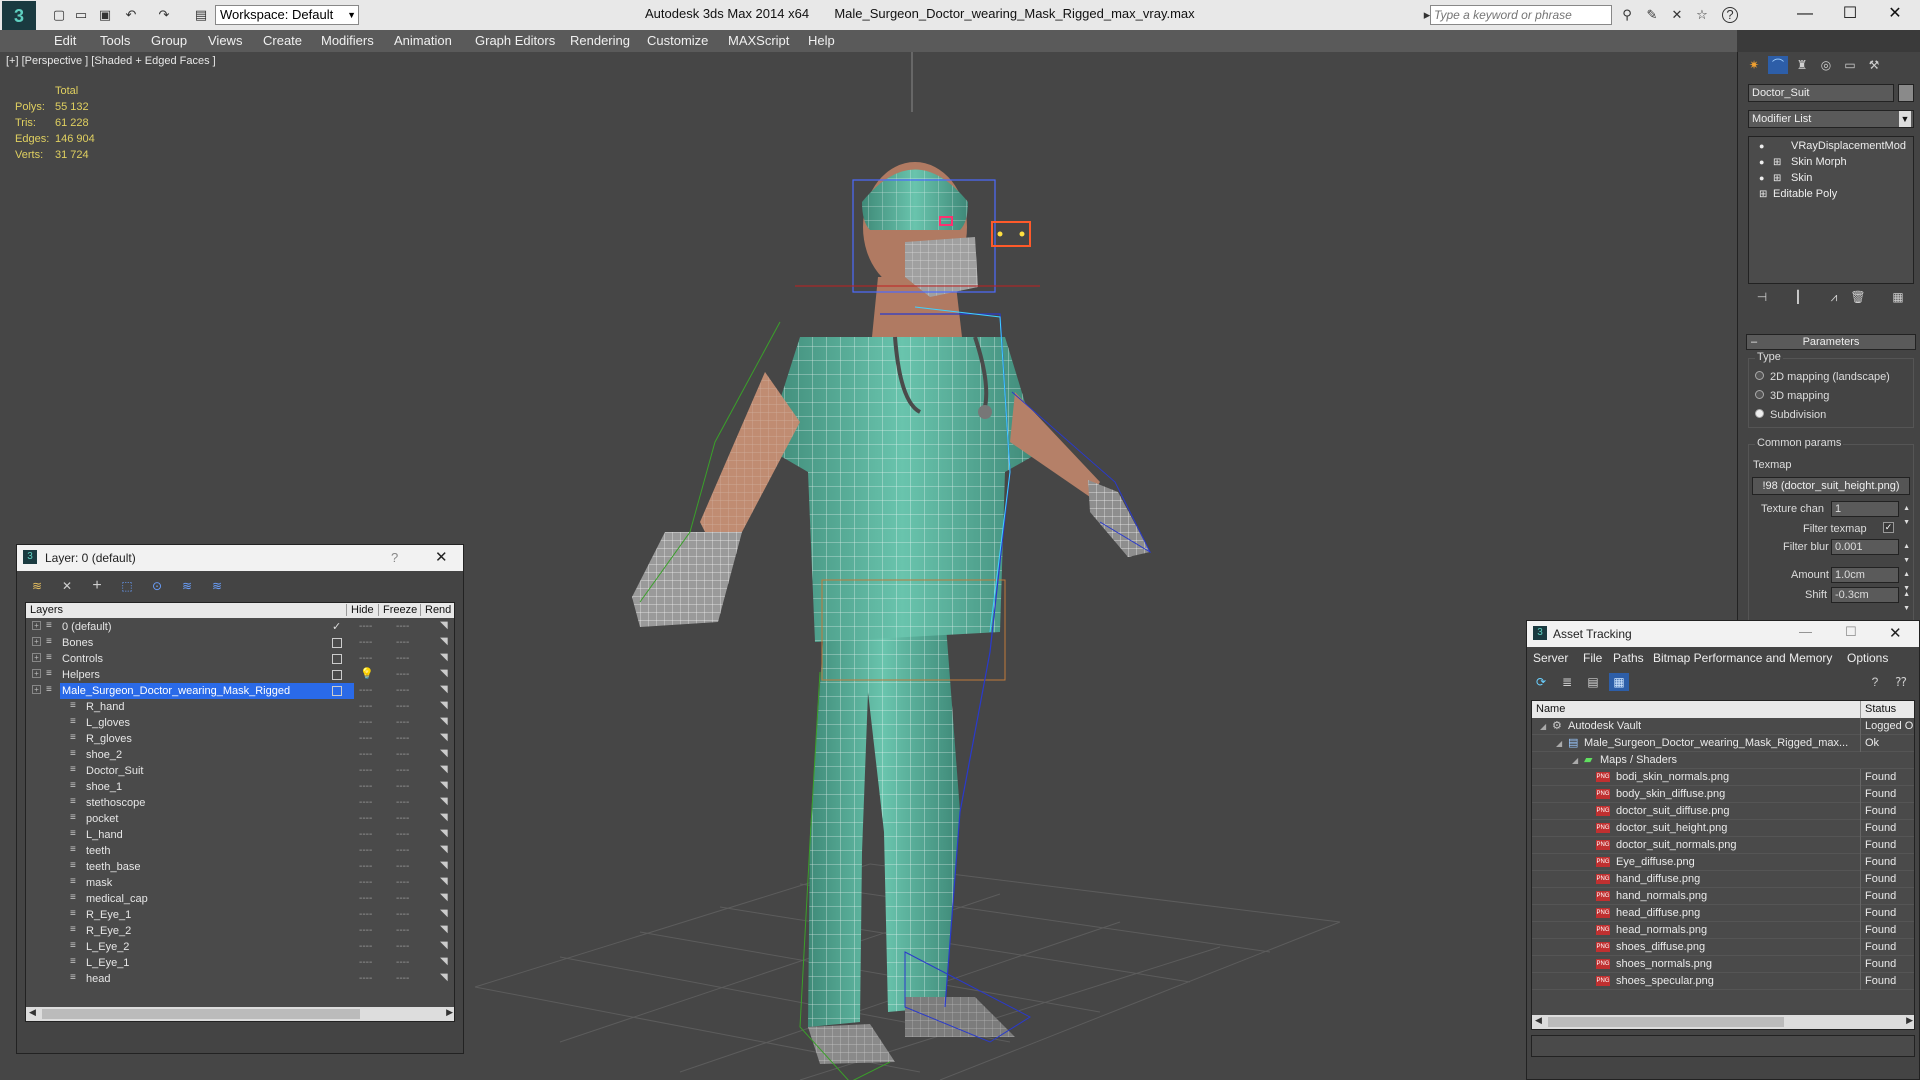 This screenshot has width=1920, height=1080. Describe the element at coordinates (1898, 297) in the screenshot. I see `configure-modifier-sets-icon: ▦` at that location.